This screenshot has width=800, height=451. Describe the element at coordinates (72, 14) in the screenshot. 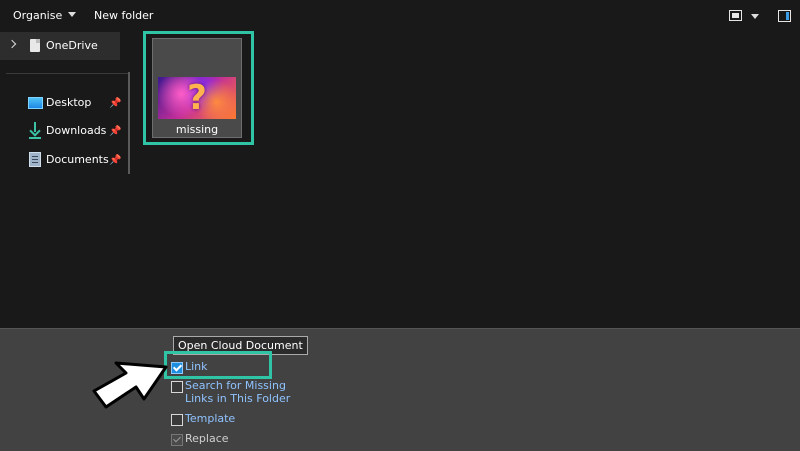

I see `chevron-down-icon` at that location.